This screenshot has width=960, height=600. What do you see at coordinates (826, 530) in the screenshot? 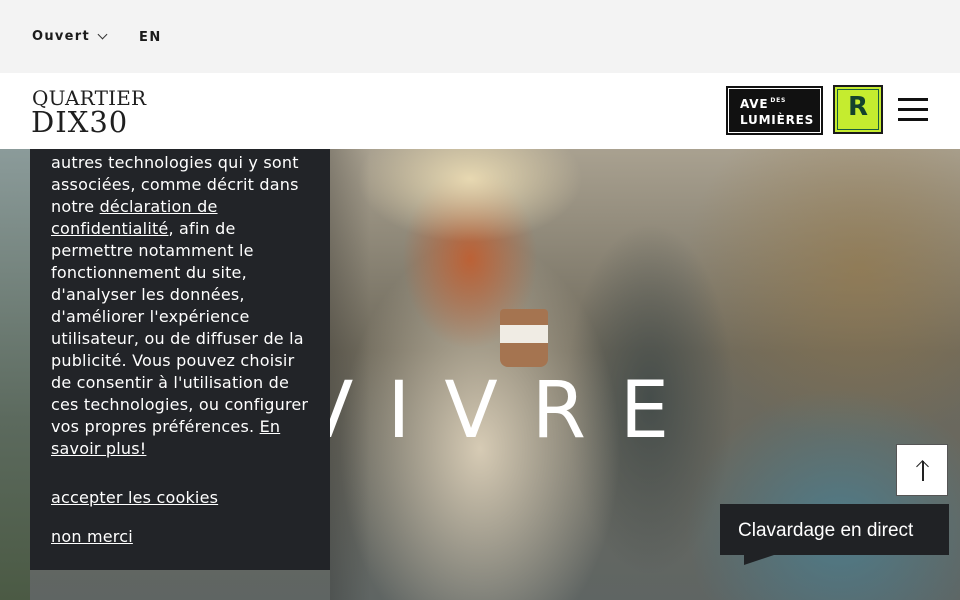
I see `live-chat-label: Clavardage en direct` at bounding box center [826, 530].